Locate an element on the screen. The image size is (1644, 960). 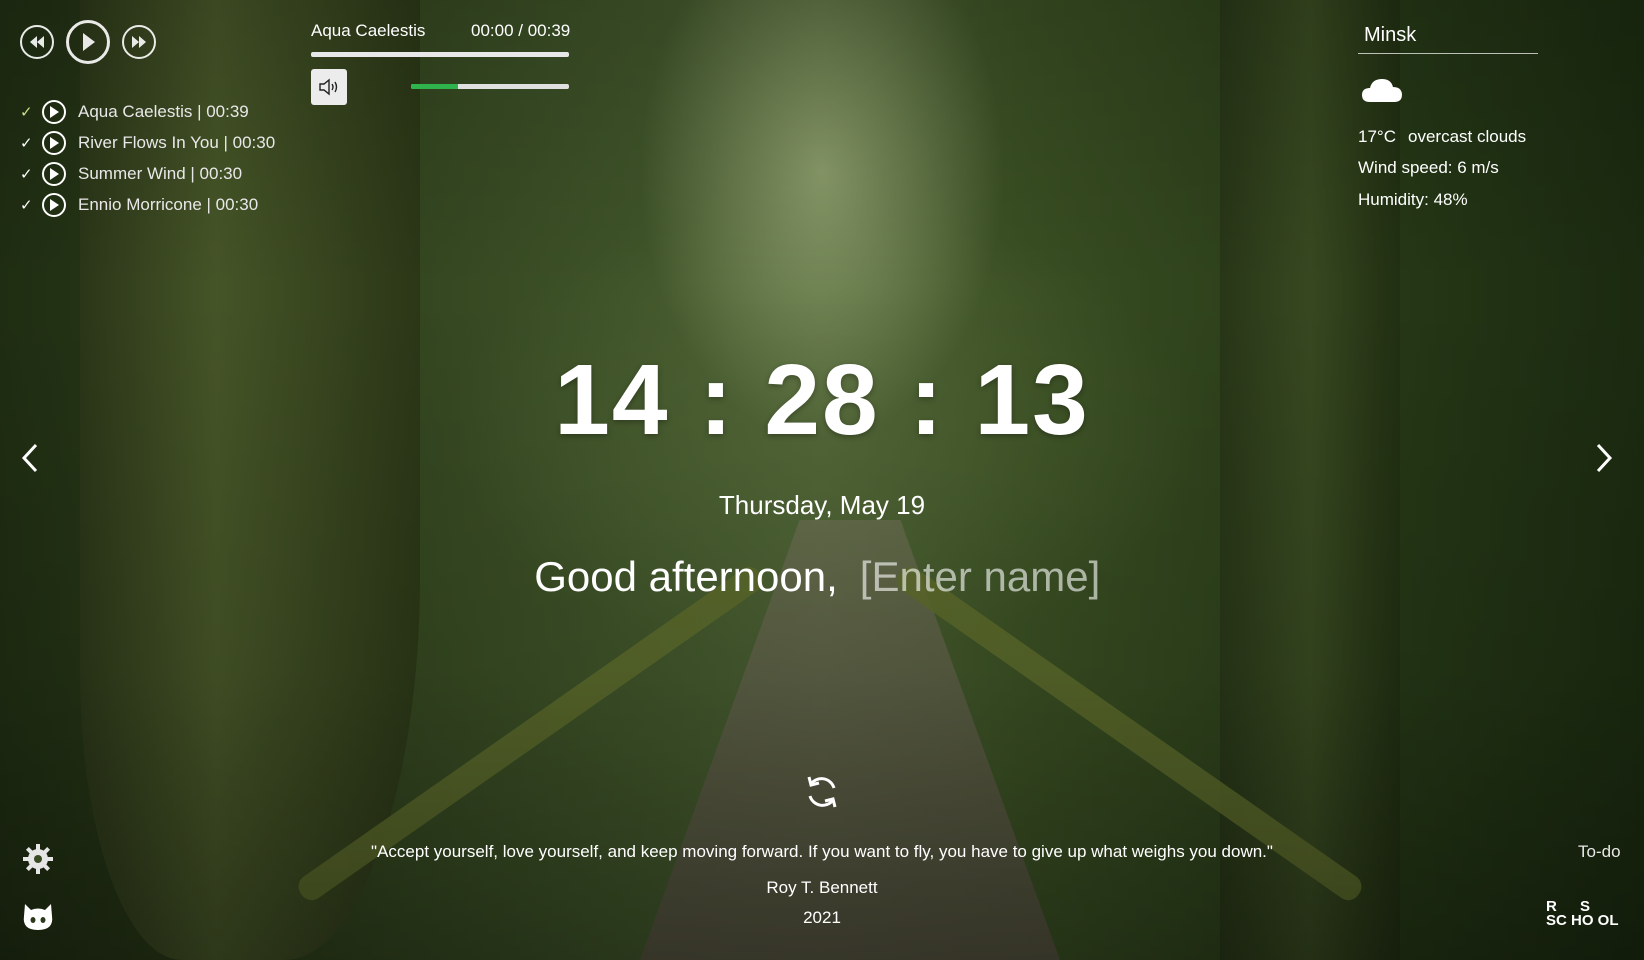
playlist-item-label: Ennio Morricone | 00:30 is located at coordinates (168, 204).